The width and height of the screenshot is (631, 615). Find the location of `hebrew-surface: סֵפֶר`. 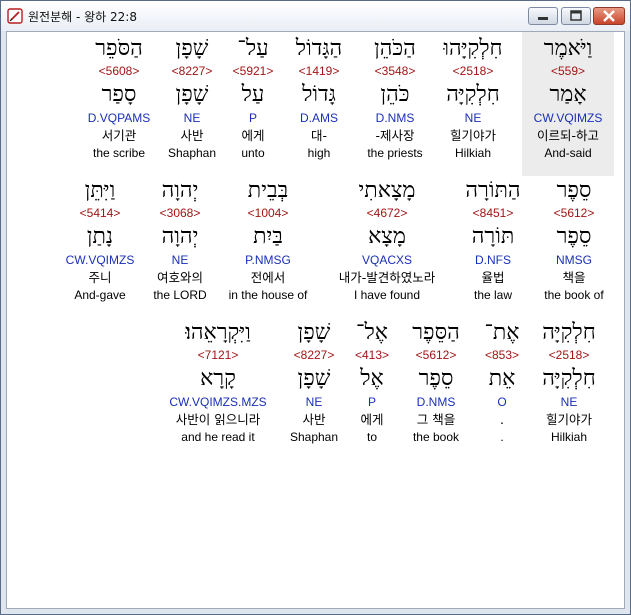

hebrew-surface: סֵפֶר is located at coordinates (574, 190).